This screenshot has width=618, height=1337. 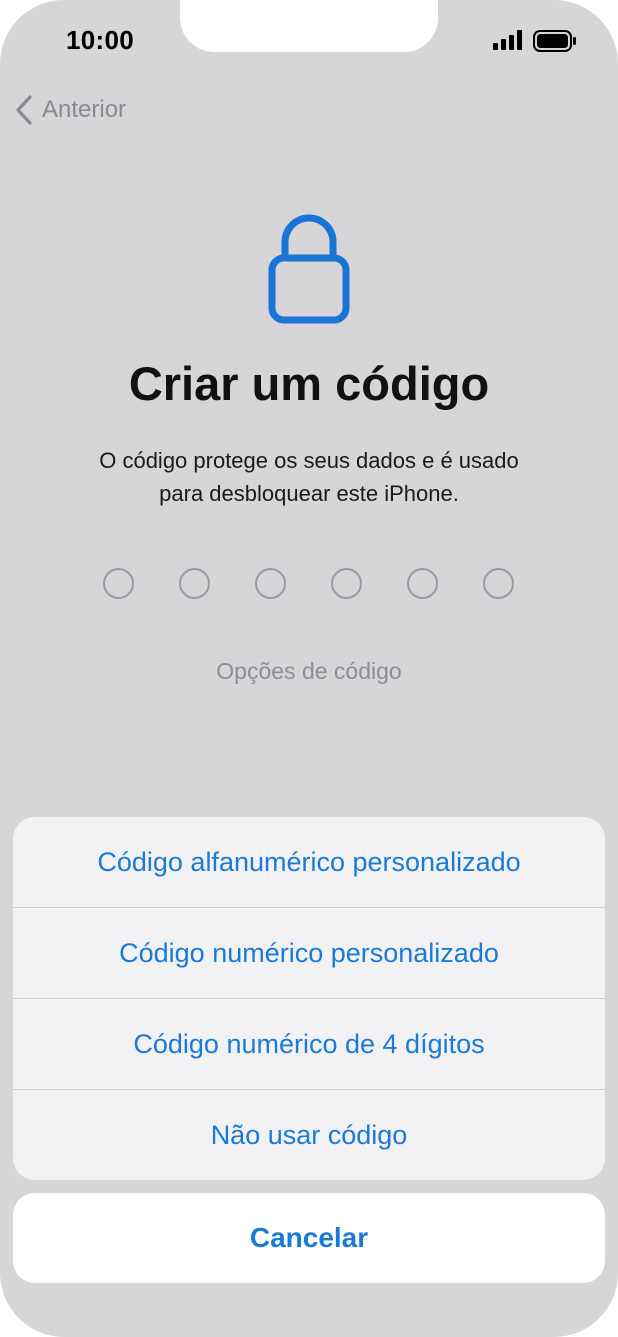 What do you see at coordinates (309, 493) in the screenshot?
I see `description-line-2: para desbloquear este iPhone.` at bounding box center [309, 493].